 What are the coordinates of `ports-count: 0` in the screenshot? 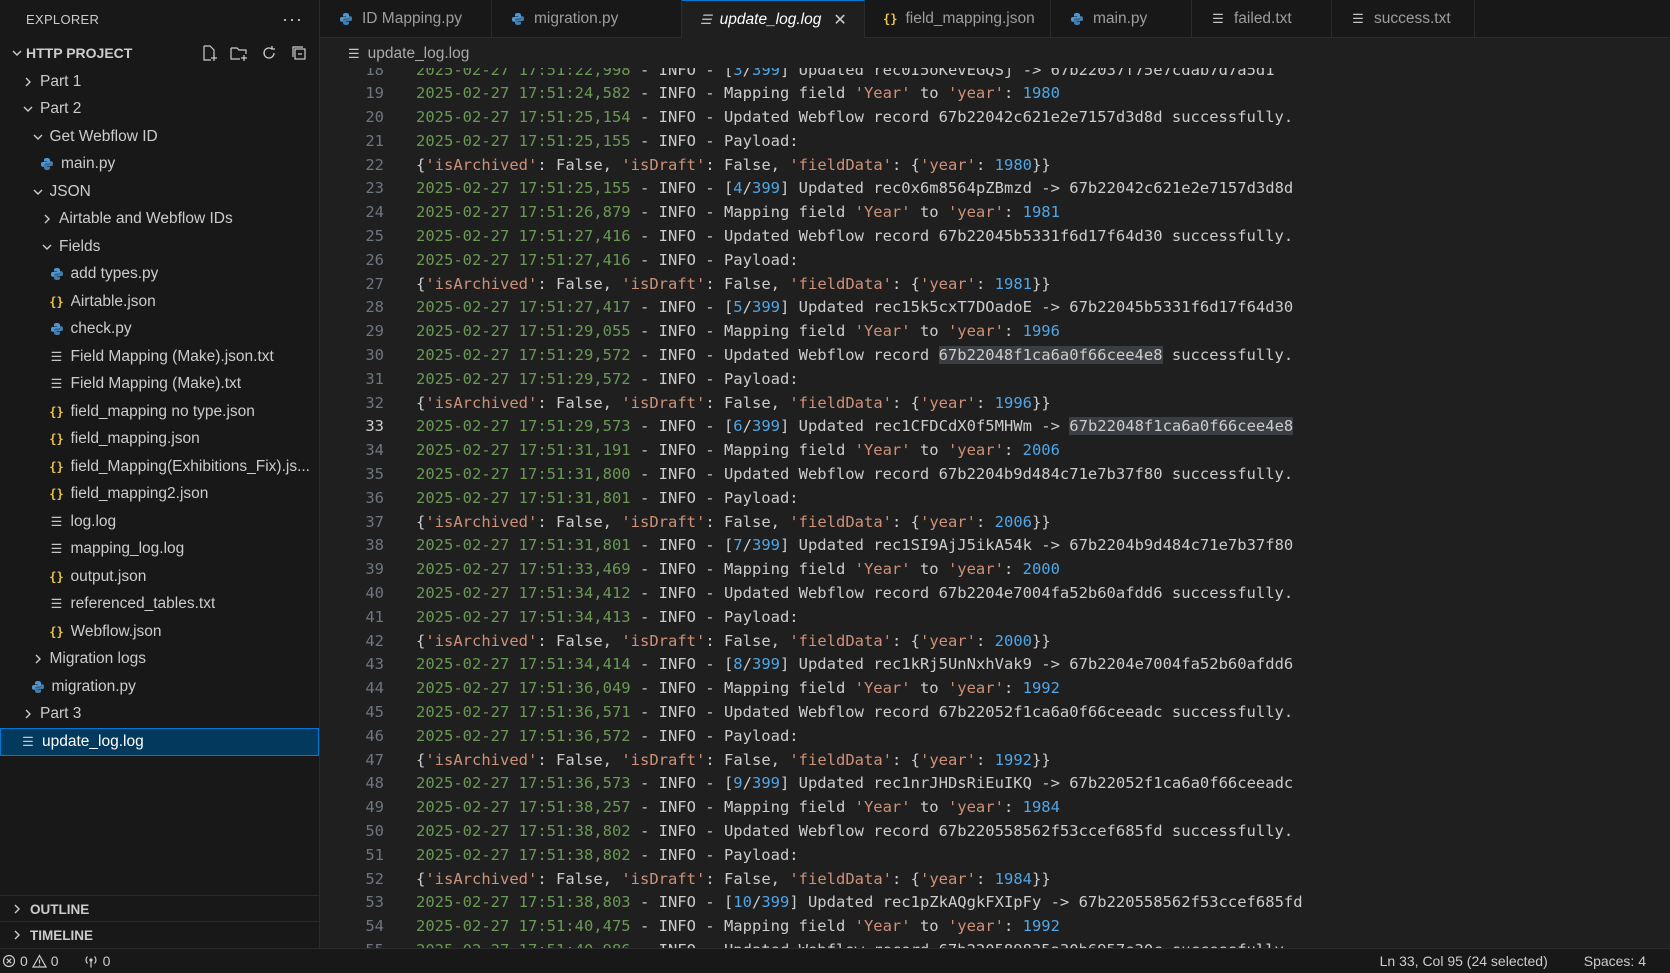 It's located at (106, 961).